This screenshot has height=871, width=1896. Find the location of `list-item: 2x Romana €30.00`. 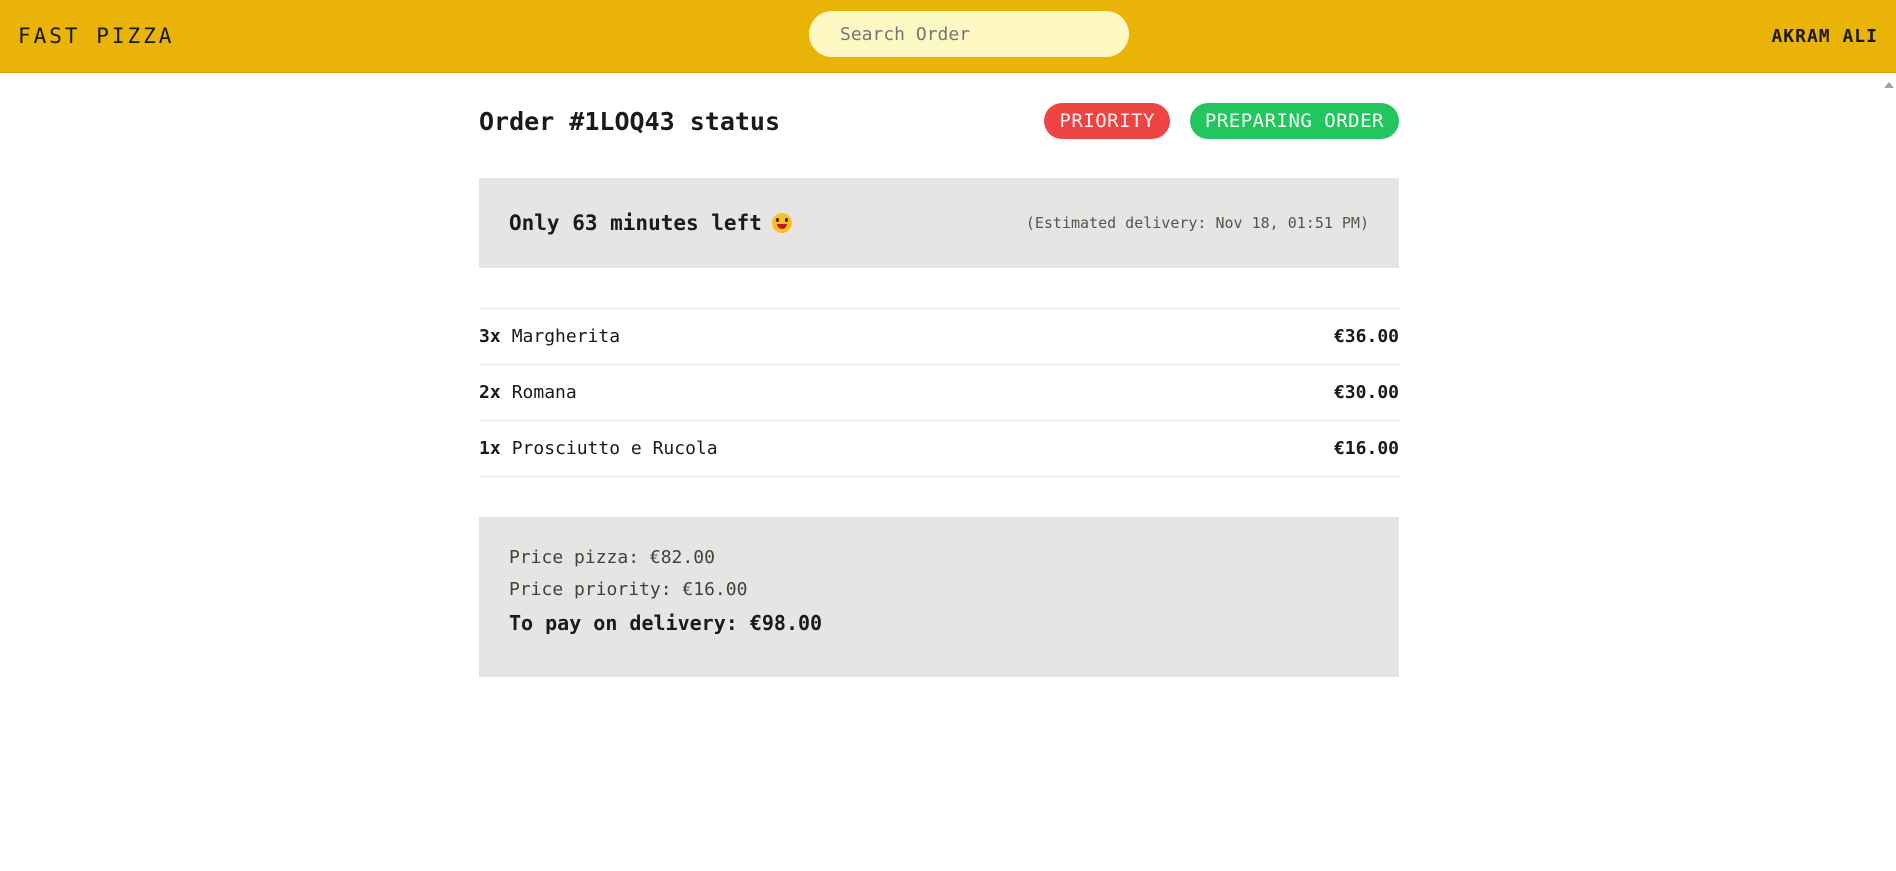

list-item: 2x Romana €30.00 is located at coordinates (939, 393).